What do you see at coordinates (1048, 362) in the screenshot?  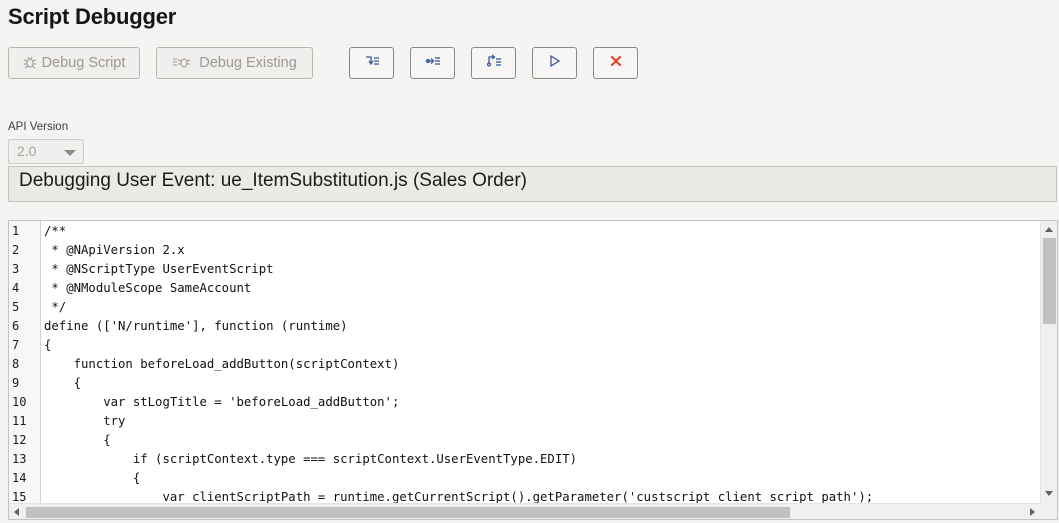 I see `vertical-scrollbar` at bounding box center [1048, 362].